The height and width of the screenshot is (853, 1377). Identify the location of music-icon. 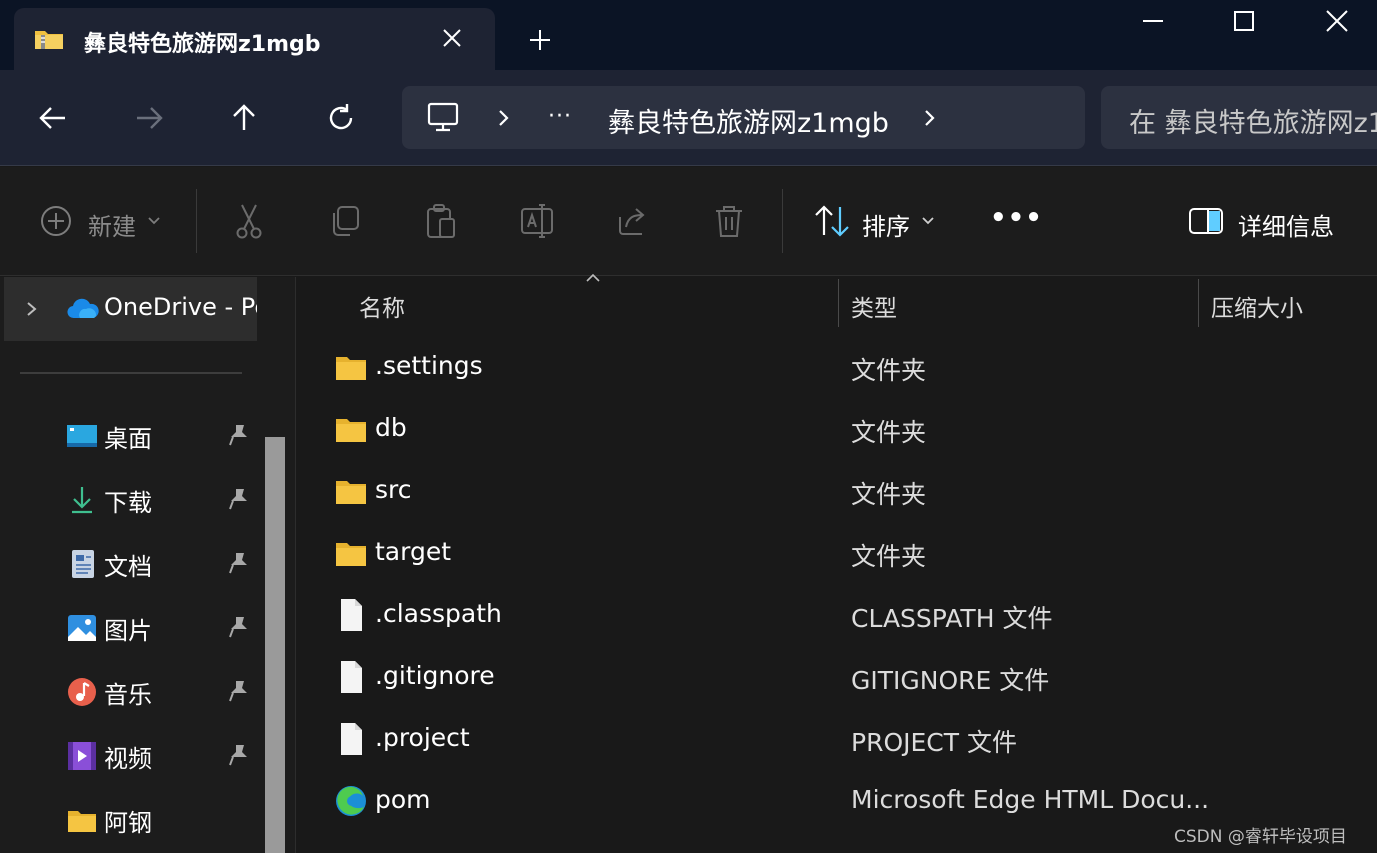
(82, 692).